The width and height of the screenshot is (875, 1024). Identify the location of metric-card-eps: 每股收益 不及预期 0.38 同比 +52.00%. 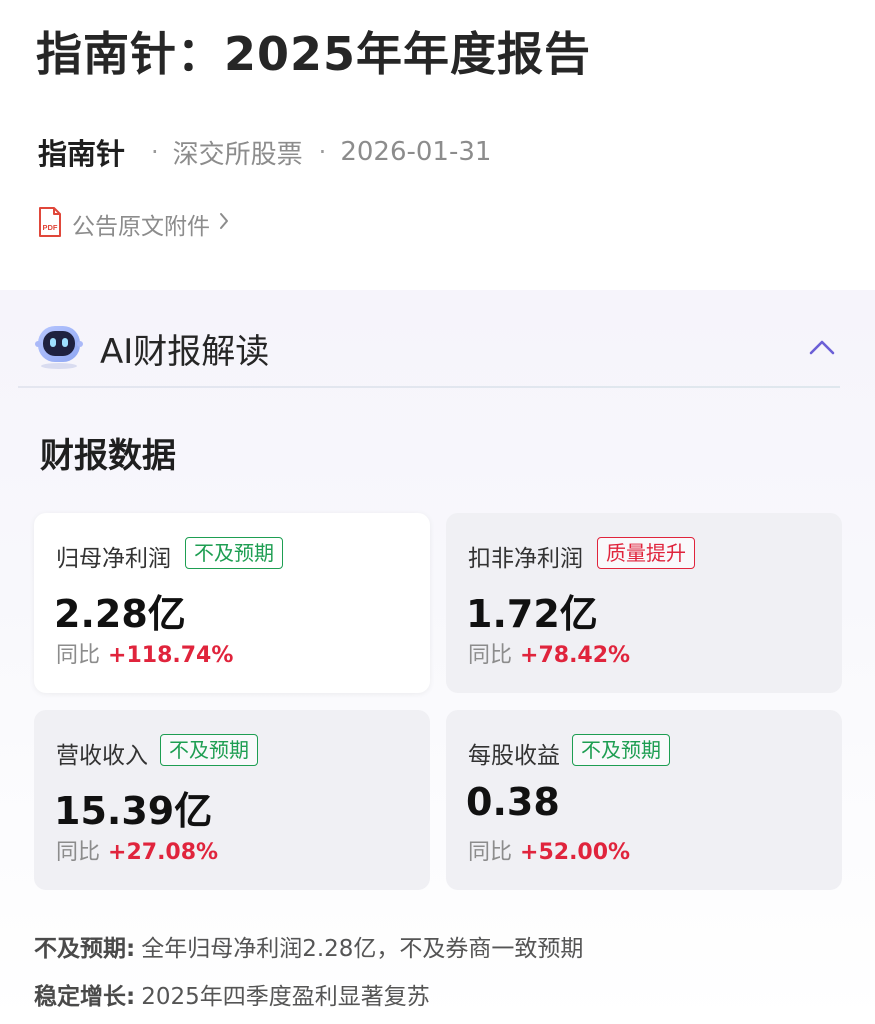
(644, 800).